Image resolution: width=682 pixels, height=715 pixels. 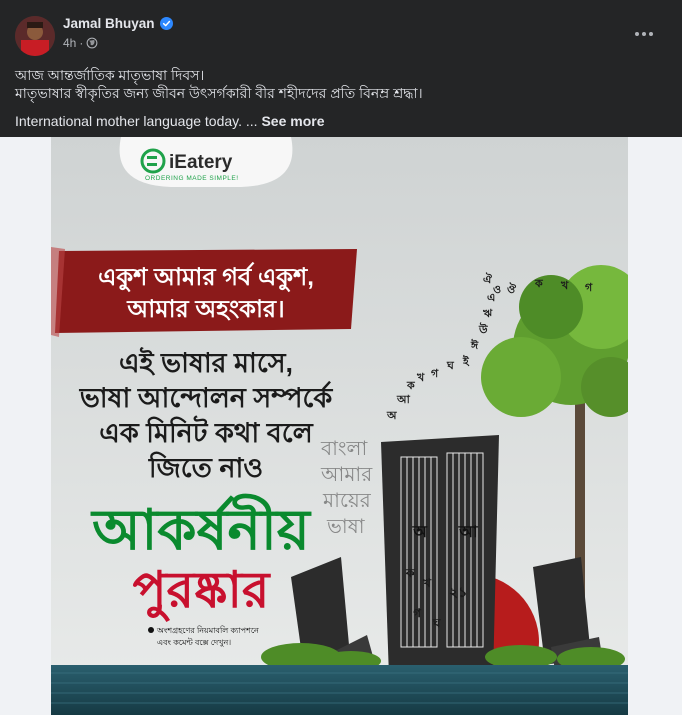 I want to click on post-header: Jamal Bhuyan 4h ·, so click(x=341, y=31).